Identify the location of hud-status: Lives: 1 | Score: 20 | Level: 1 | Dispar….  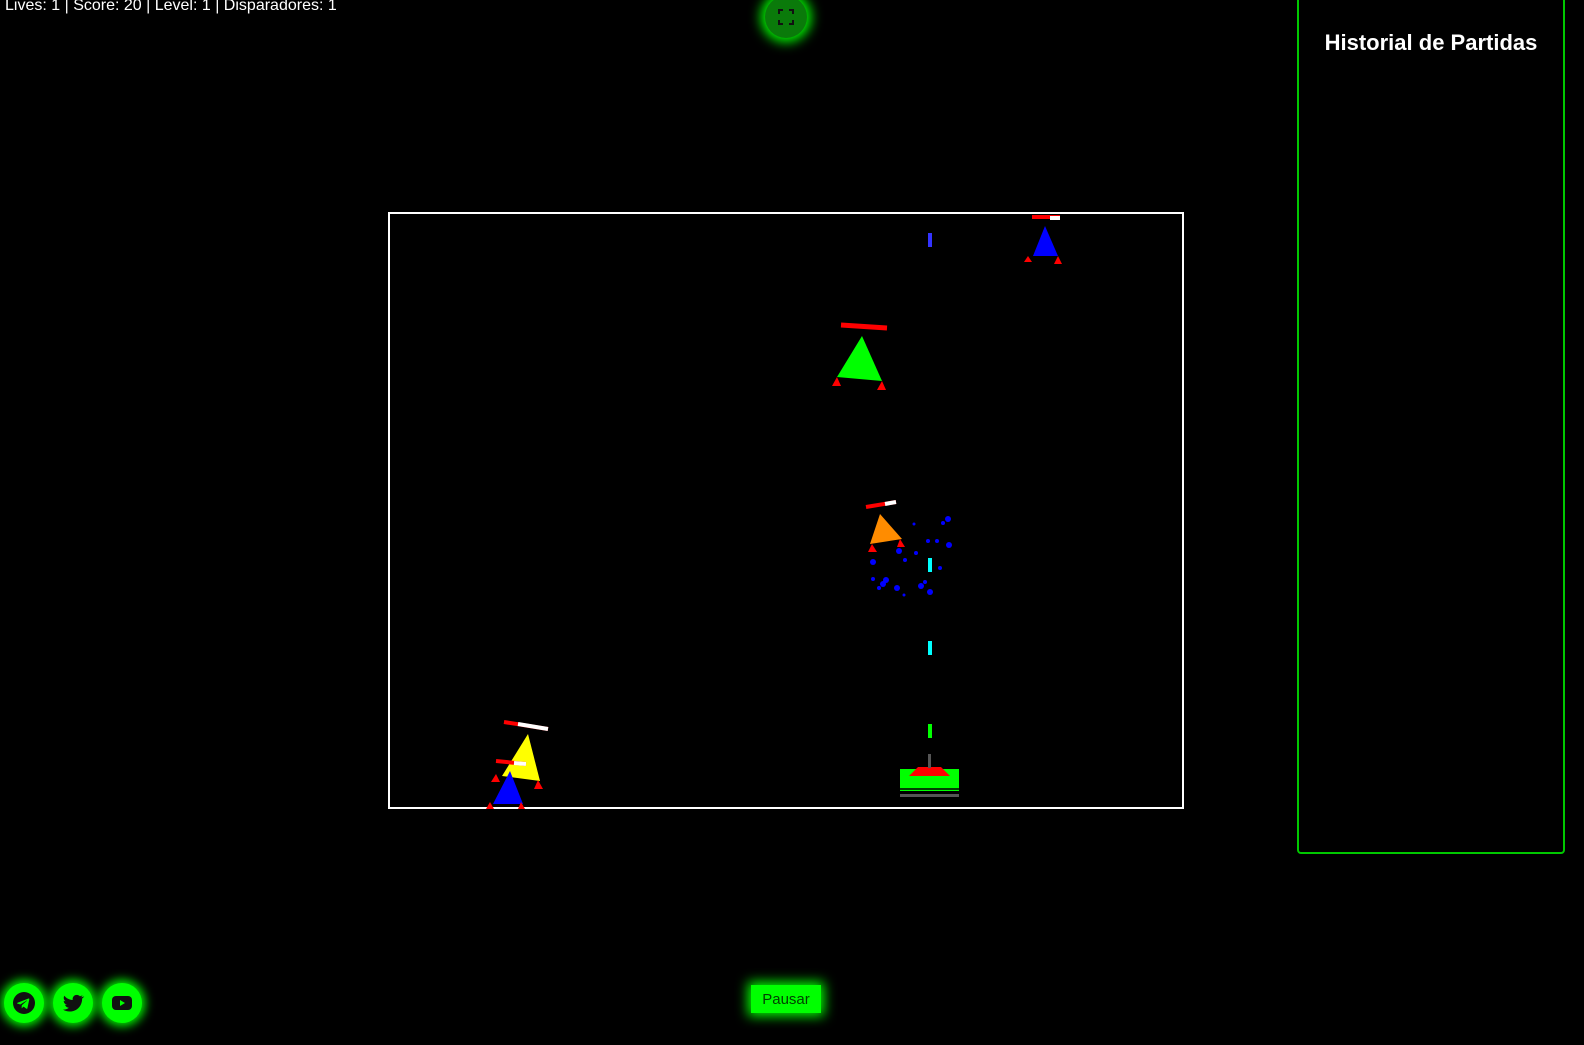
(171, 7).